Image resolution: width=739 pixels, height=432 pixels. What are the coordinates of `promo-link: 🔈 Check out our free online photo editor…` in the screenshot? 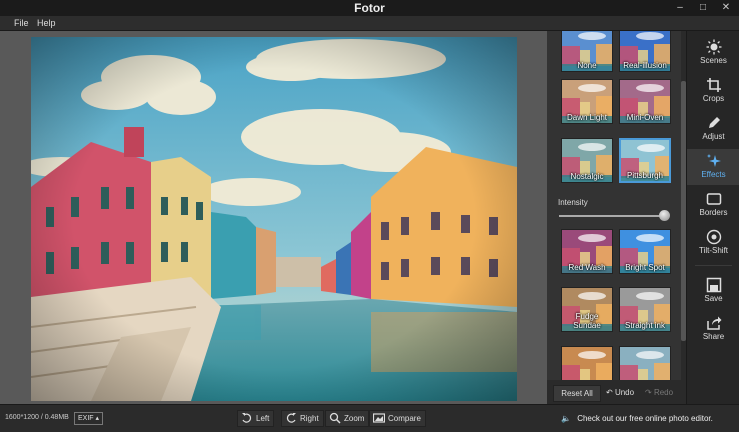 It's located at (637, 418).